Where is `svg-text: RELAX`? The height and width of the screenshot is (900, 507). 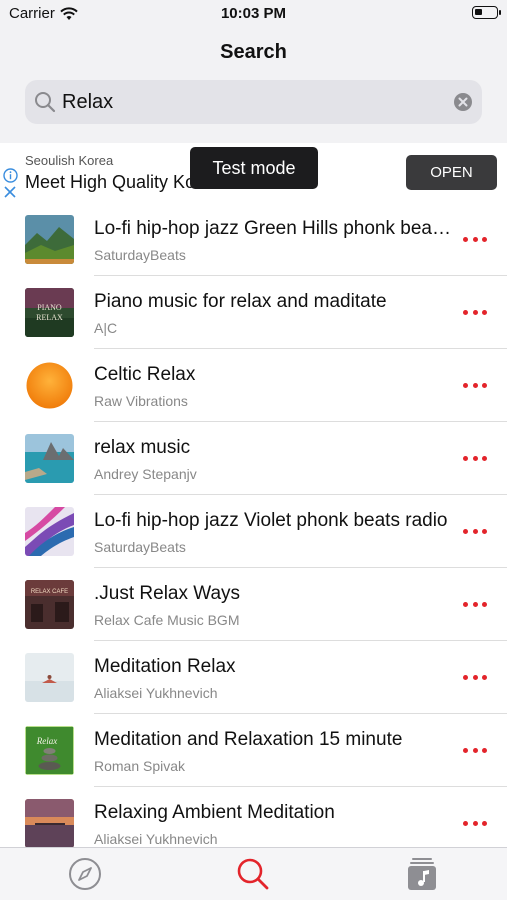 svg-text: RELAX is located at coordinates (49, 317).